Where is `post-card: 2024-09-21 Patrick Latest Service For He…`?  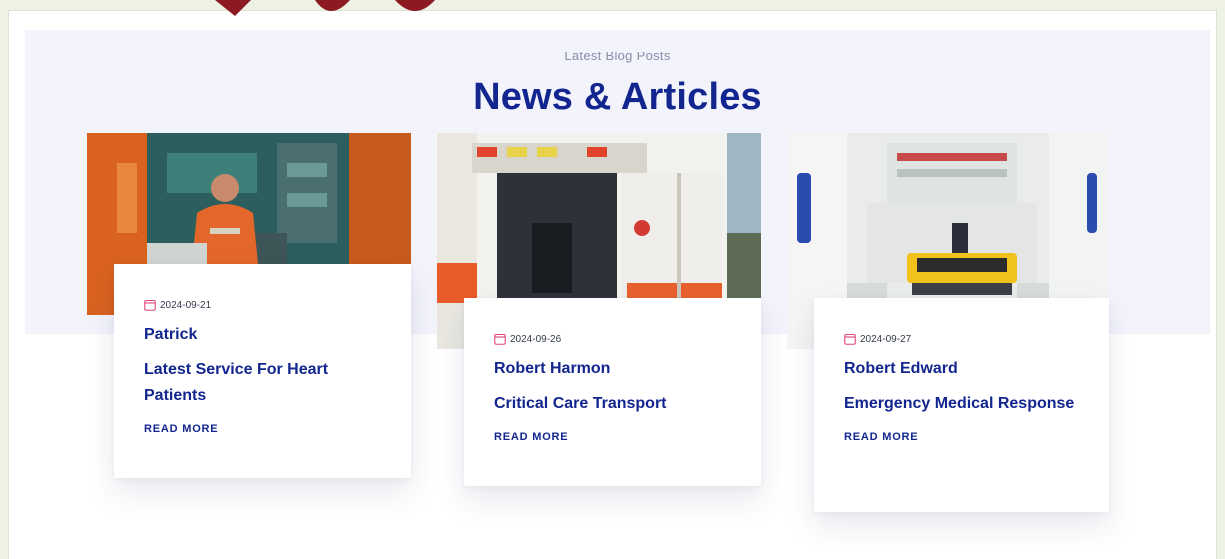 post-card: 2024-09-21 Patrick Latest Service For He… is located at coordinates (262, 371).